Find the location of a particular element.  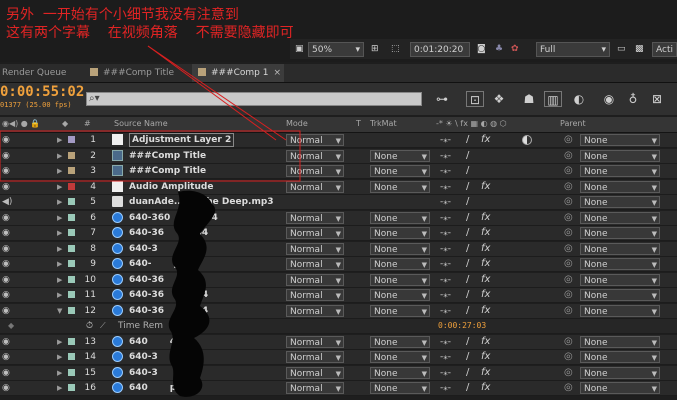

close-icon: × is located at coordinates (277, 73).